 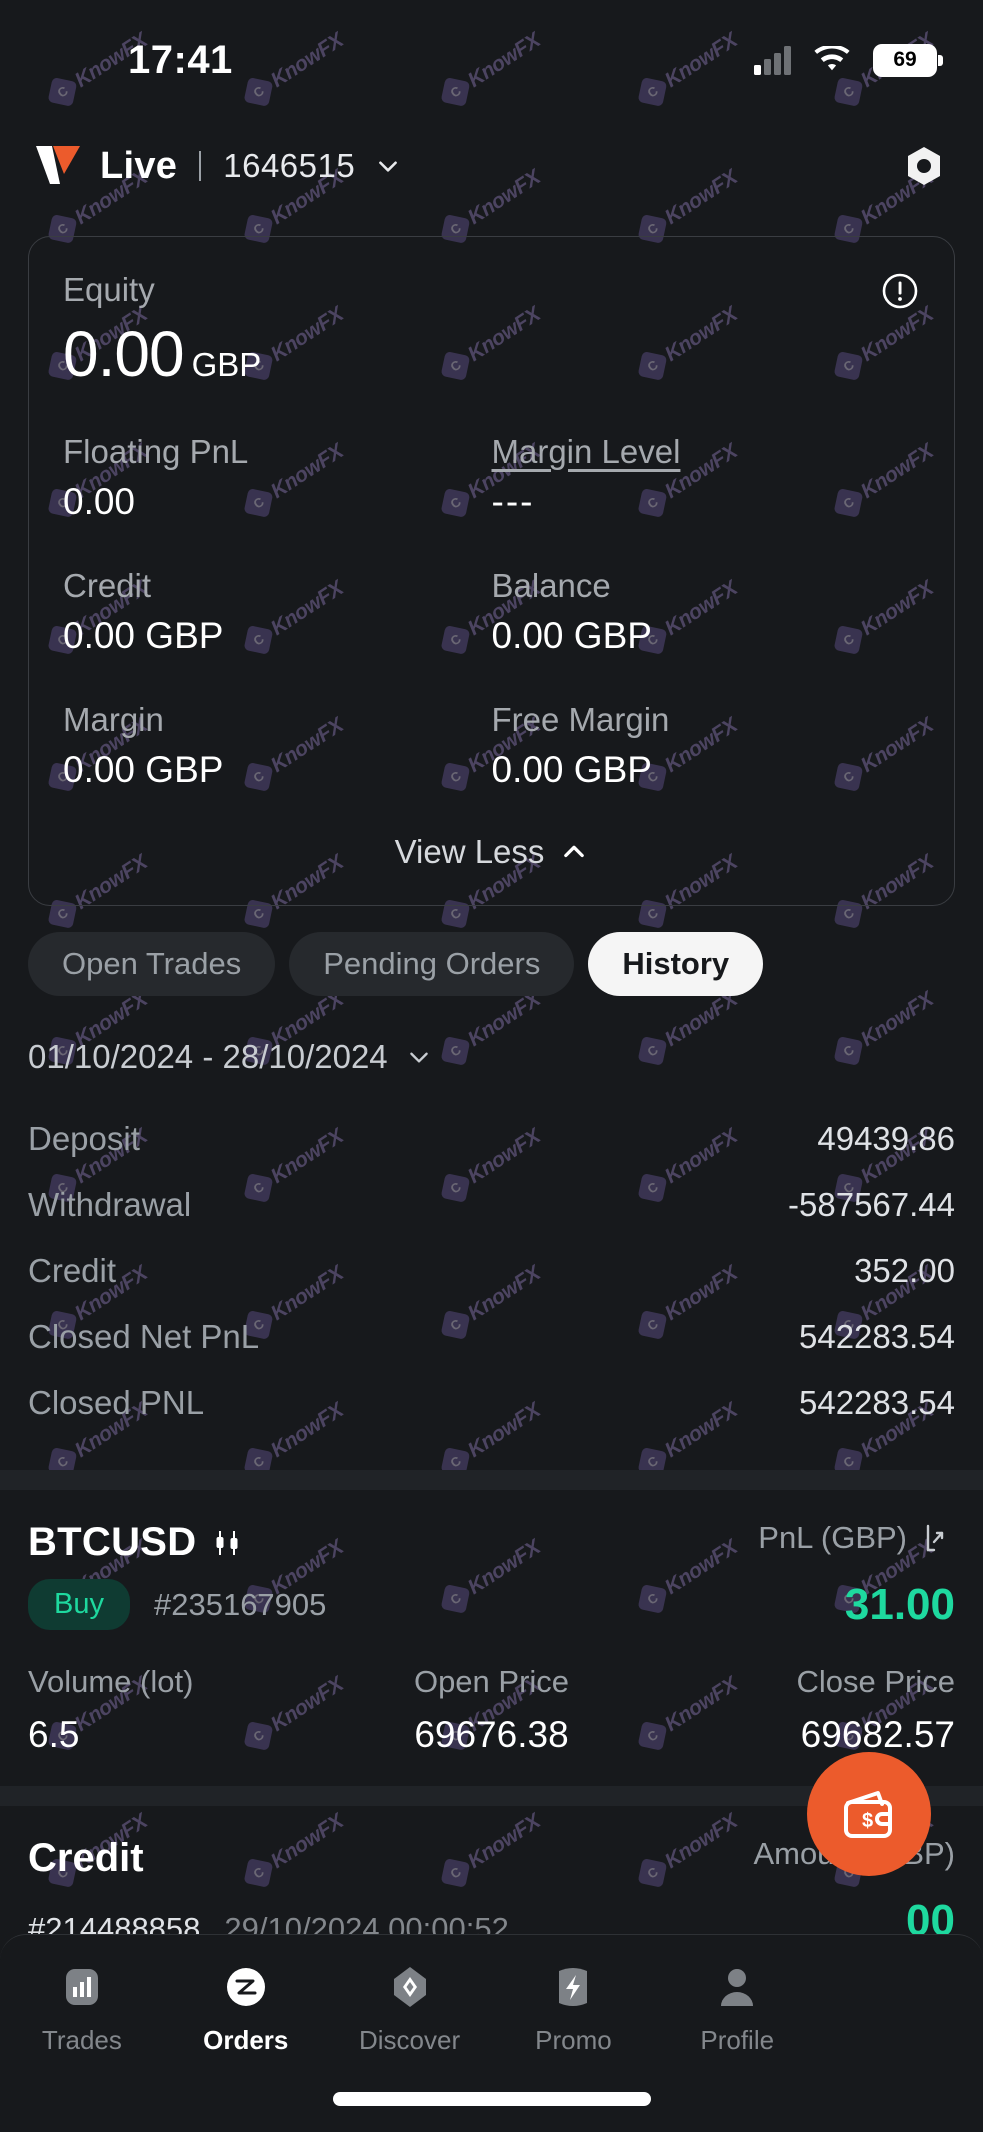 I want to click on bottom-nav-items: Trades Orders Discover Promo Profile, so click(x=491, y=1995).